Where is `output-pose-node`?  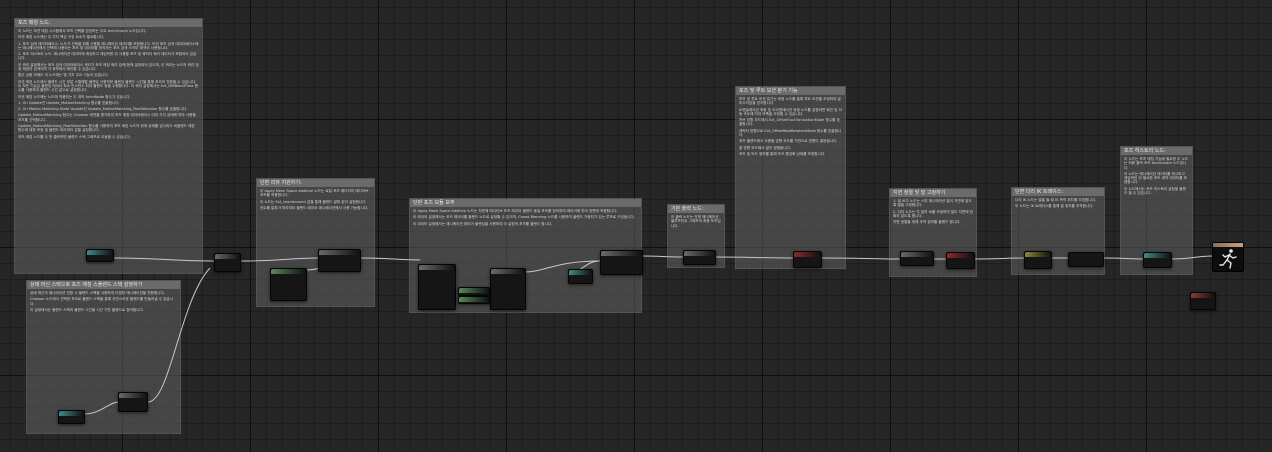
output-pose-node is located at coordinates (1228, 257).